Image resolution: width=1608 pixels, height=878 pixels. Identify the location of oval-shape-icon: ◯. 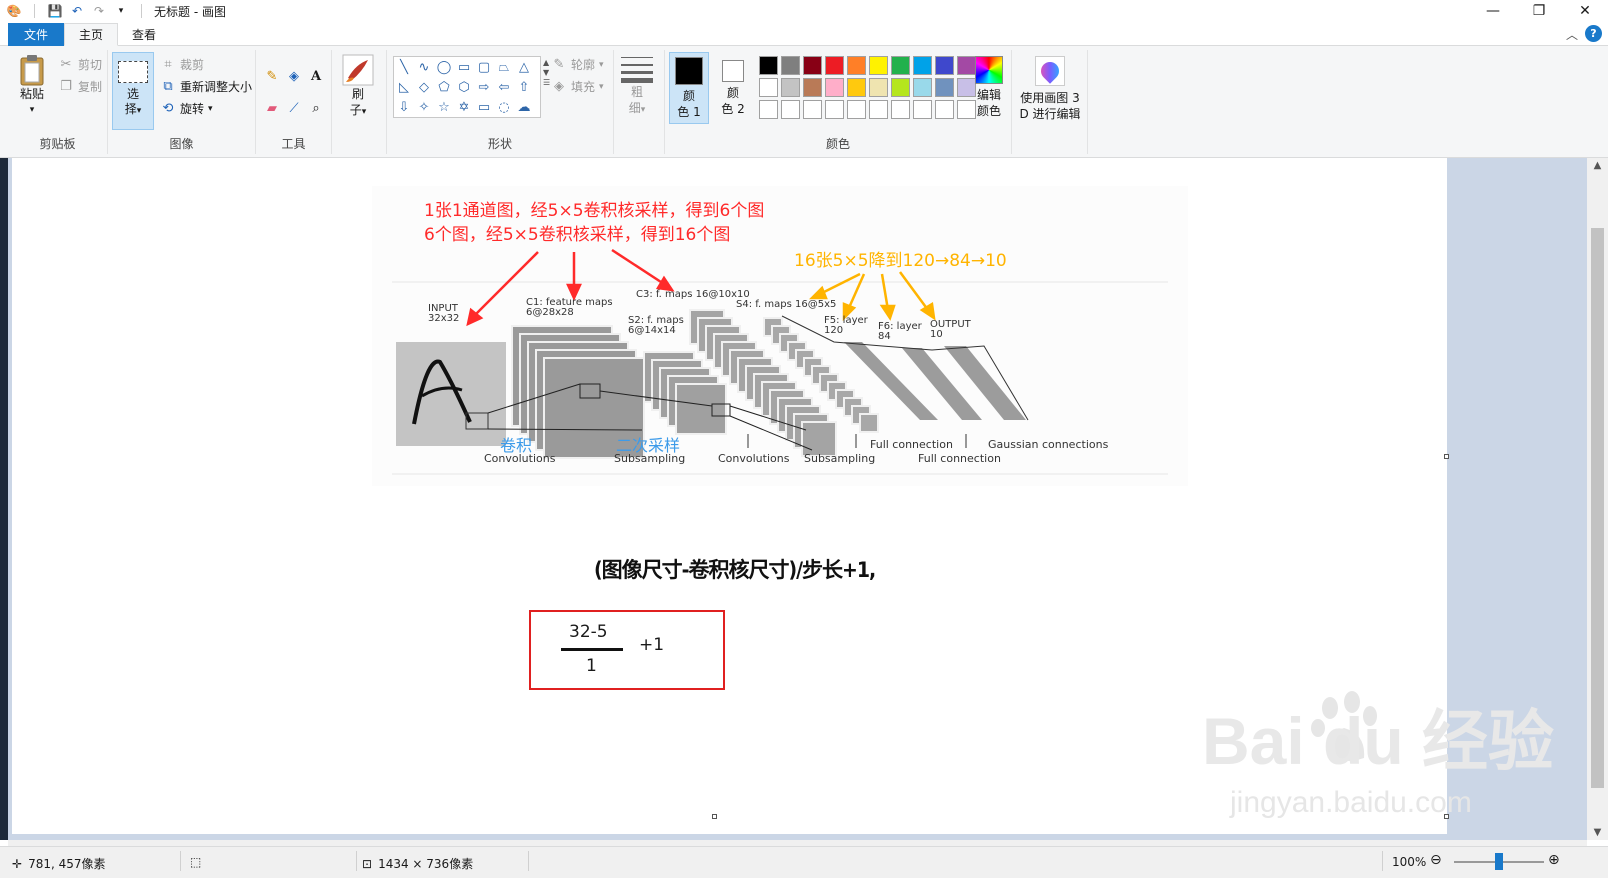
(444, 67).